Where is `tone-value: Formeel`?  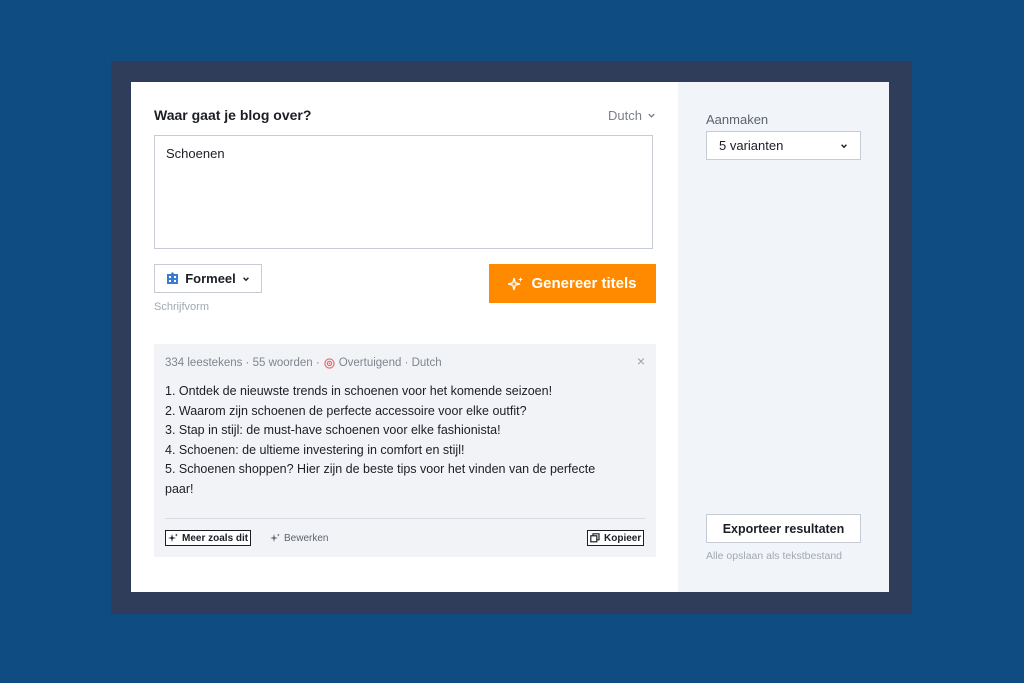
tone-value: Formeel is located at coordinates (210, 278).